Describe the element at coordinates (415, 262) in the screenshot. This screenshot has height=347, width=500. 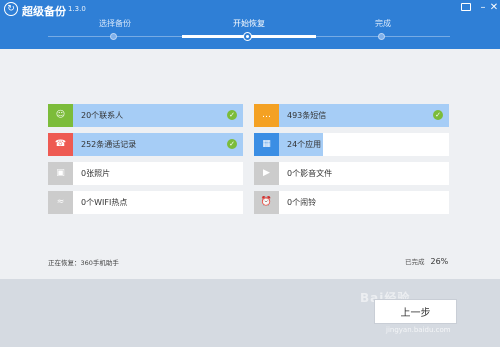
I see `completed-label: 已完成` at that location.